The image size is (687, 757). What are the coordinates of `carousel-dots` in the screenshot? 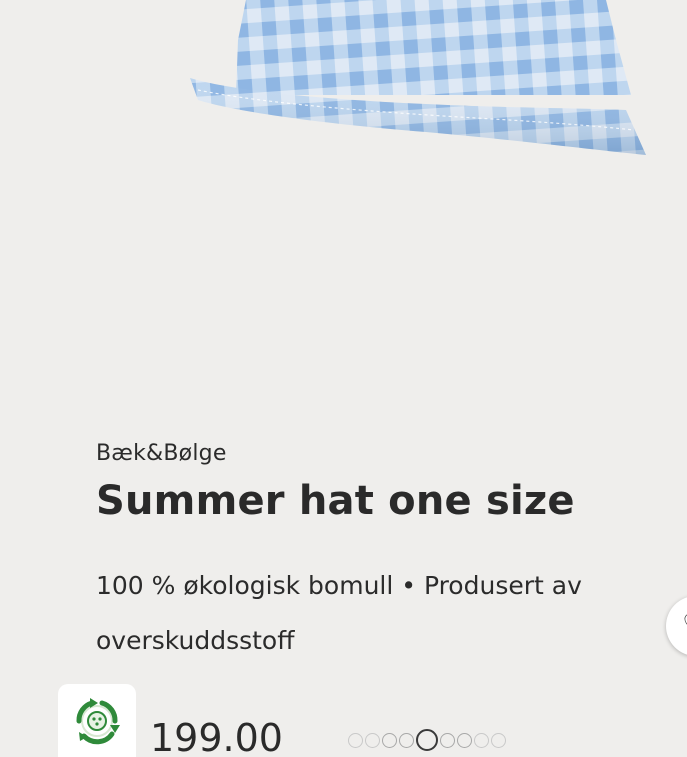 It's located at (427, 740).